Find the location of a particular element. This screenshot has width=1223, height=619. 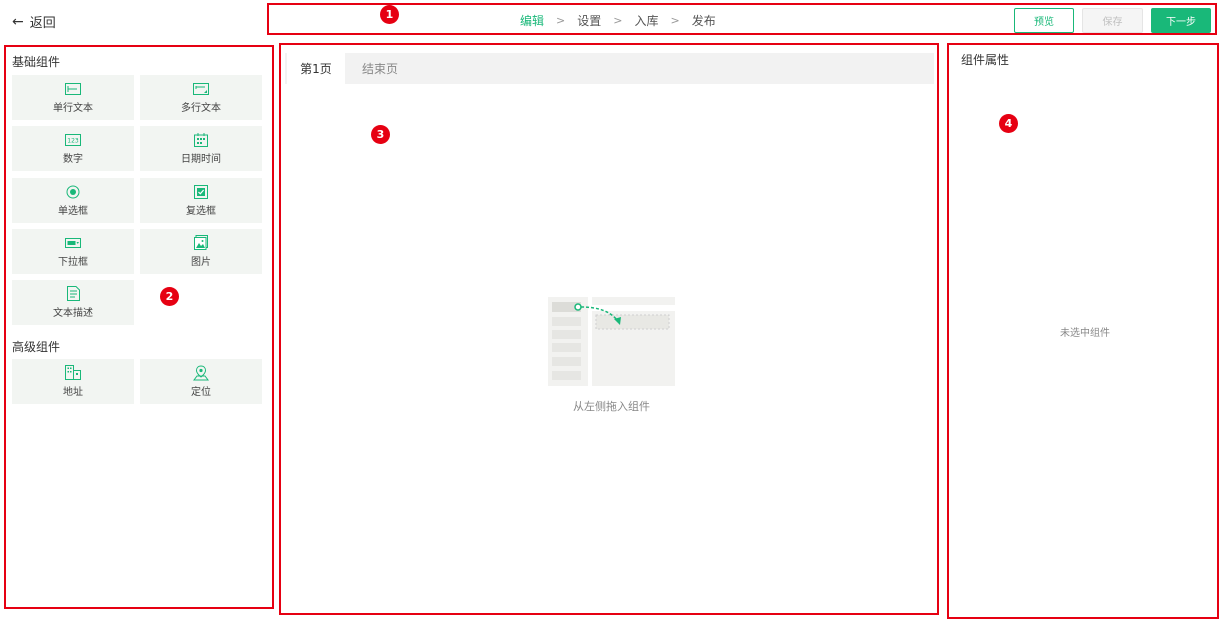

component-label: 地址 is located at coordinates (73, 392).